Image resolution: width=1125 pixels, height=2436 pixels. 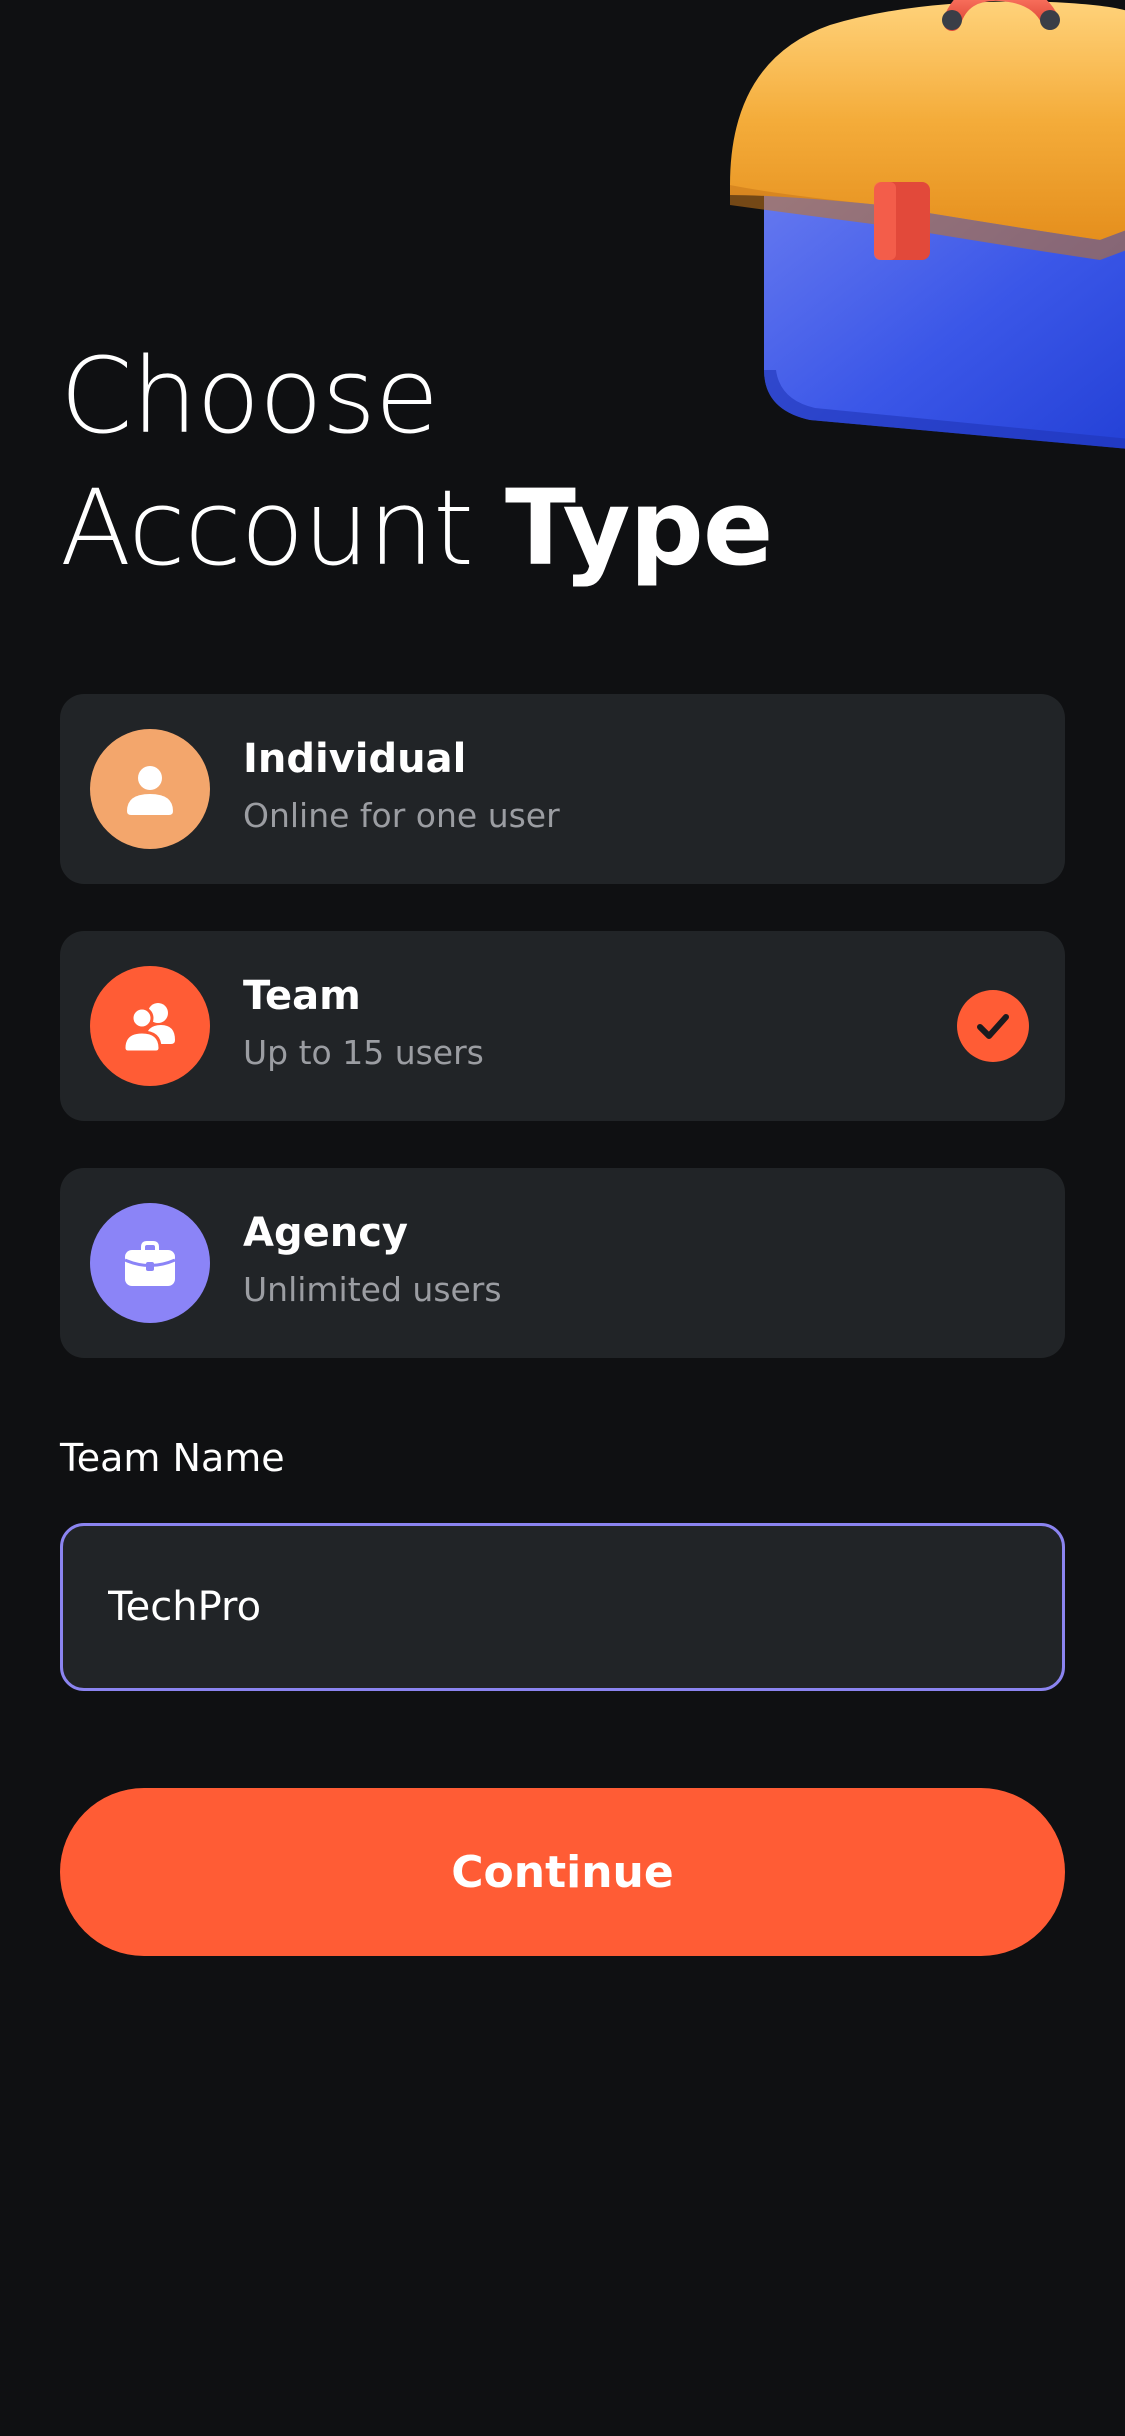 What do you see at coordinates (325, 1233) in the screenshot?
I see `option-title: Agency` at bounding box center [325, 1233].